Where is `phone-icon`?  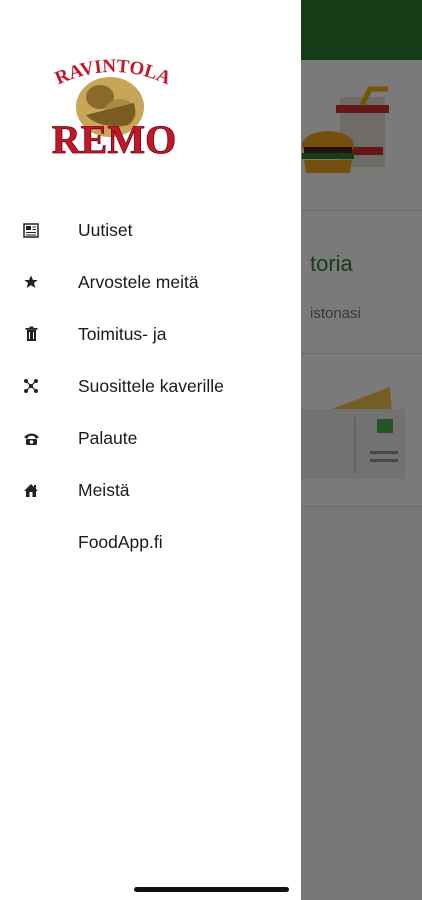
phone-icon is located at coordinates (31, 438).